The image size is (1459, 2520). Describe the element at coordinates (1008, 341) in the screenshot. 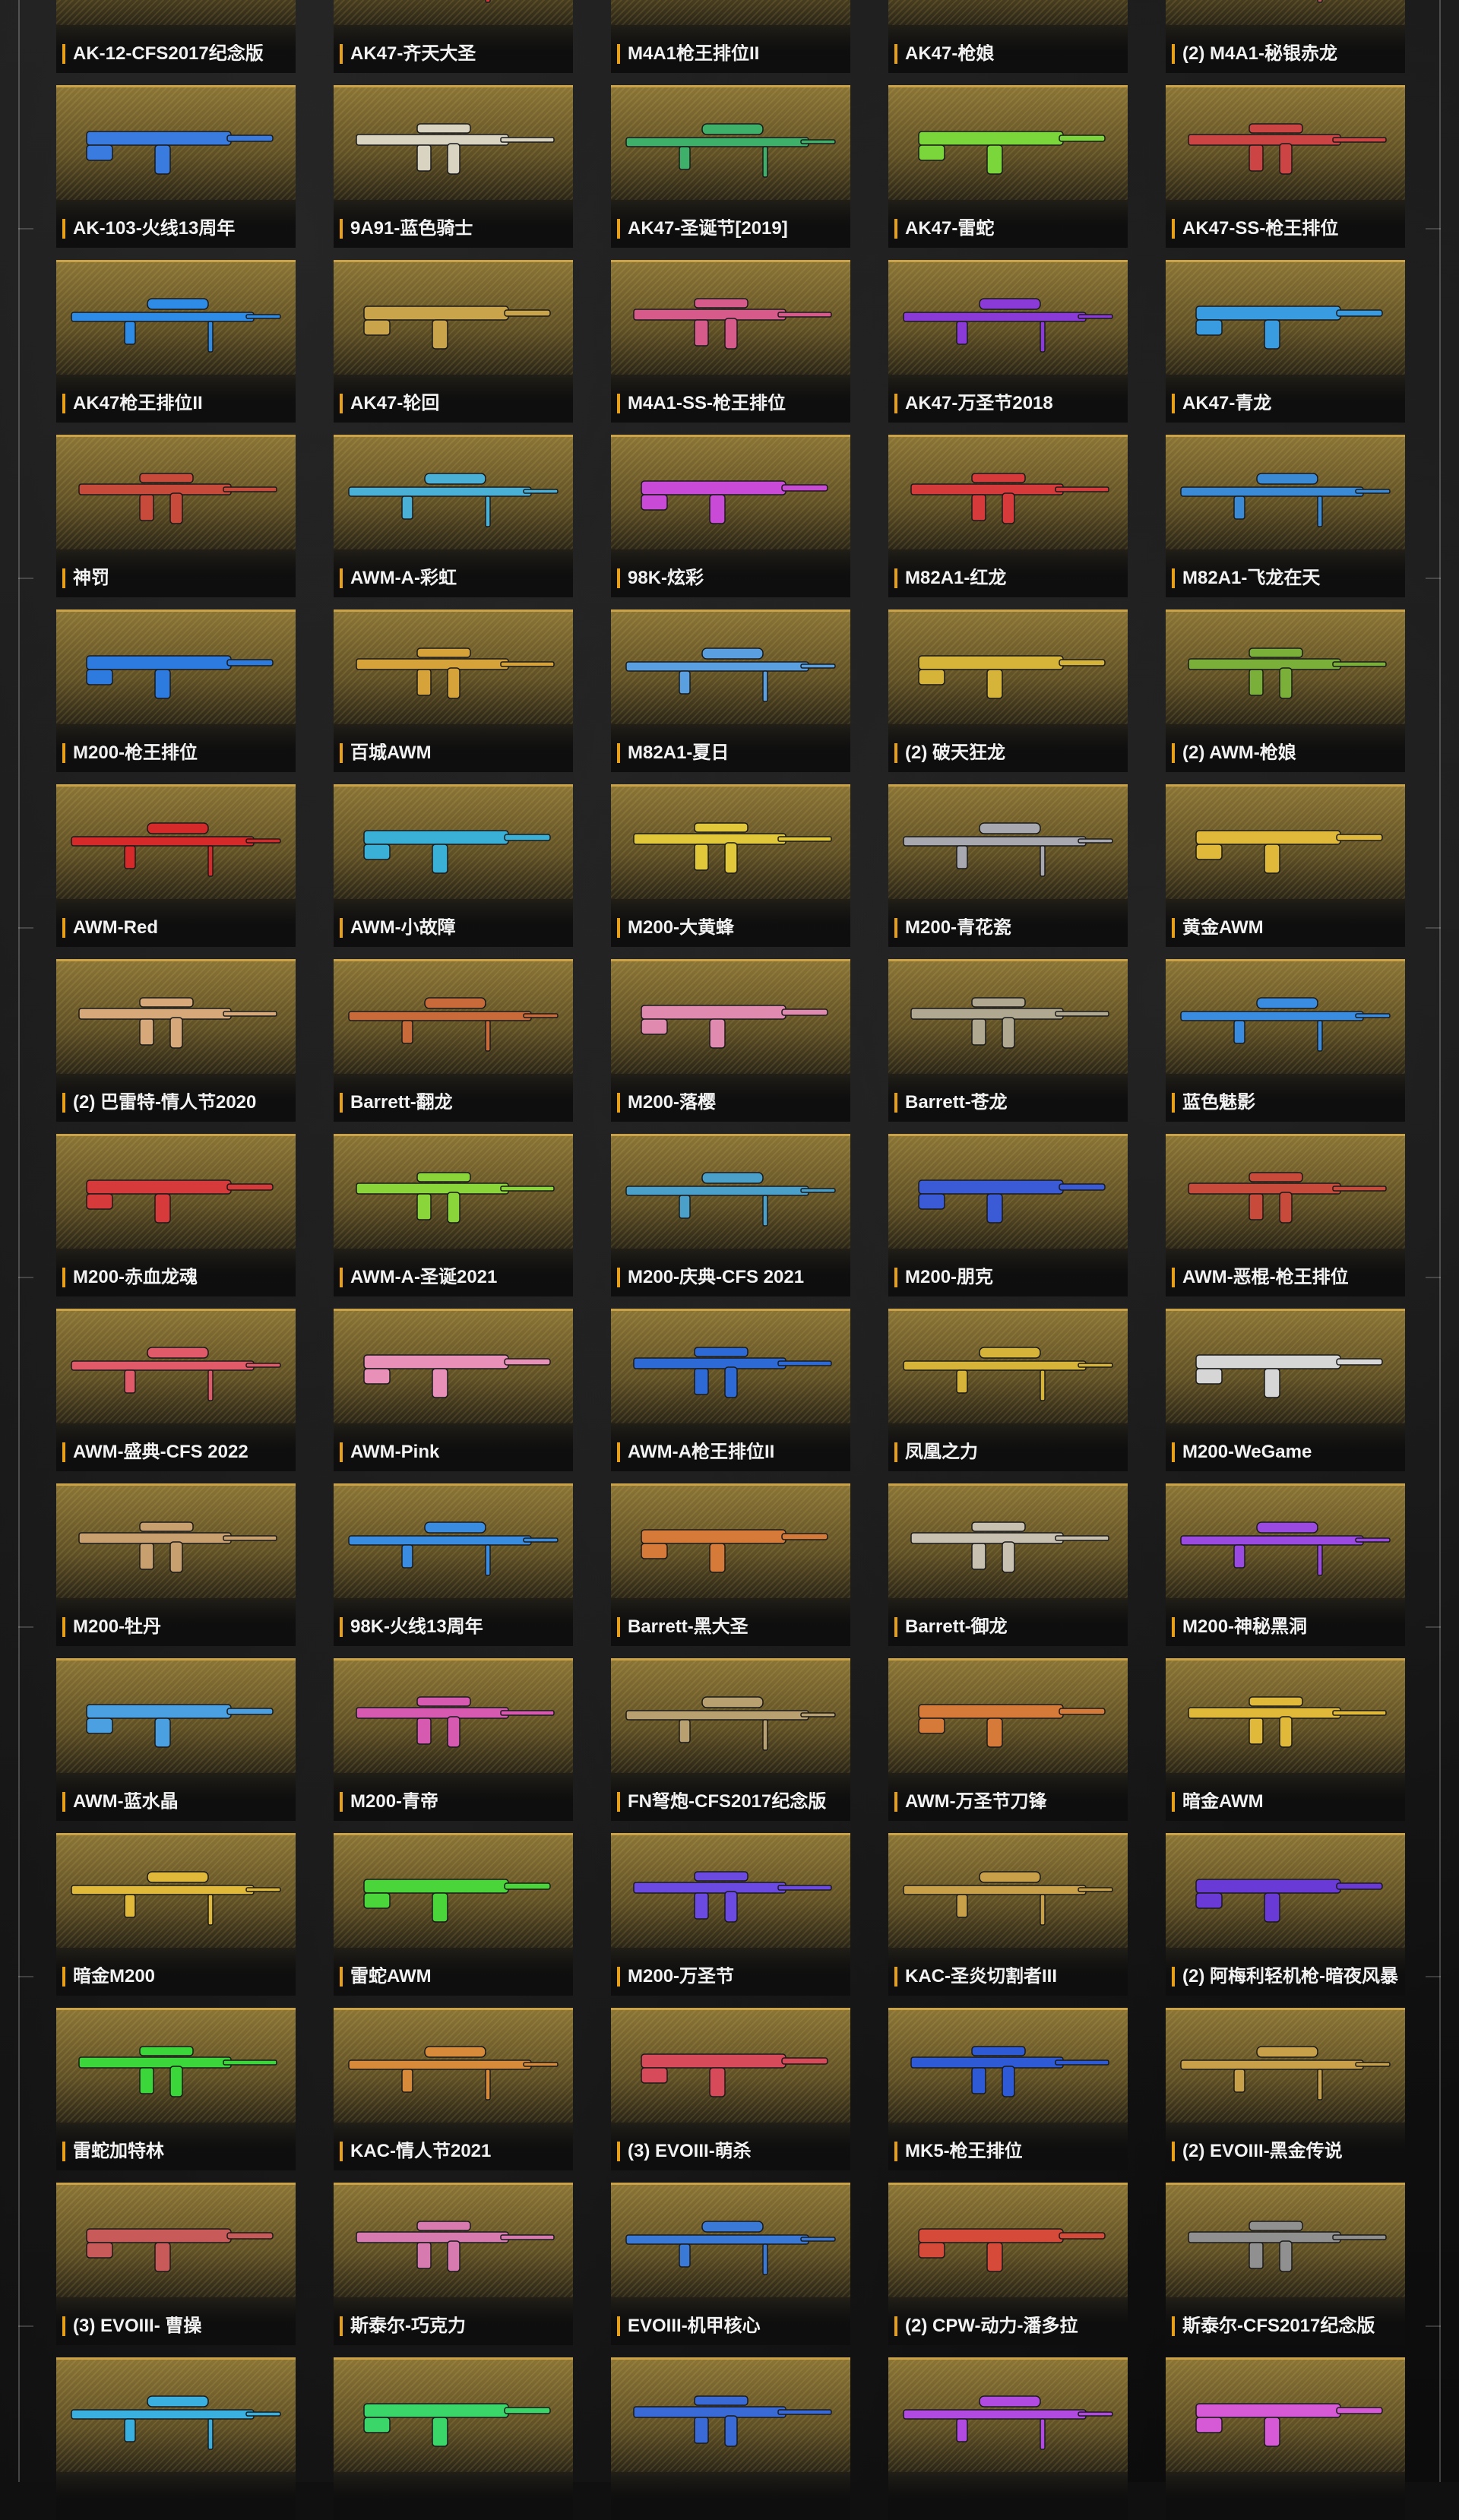

I see `weapon-card: AK47-万圣节2018` at that location.